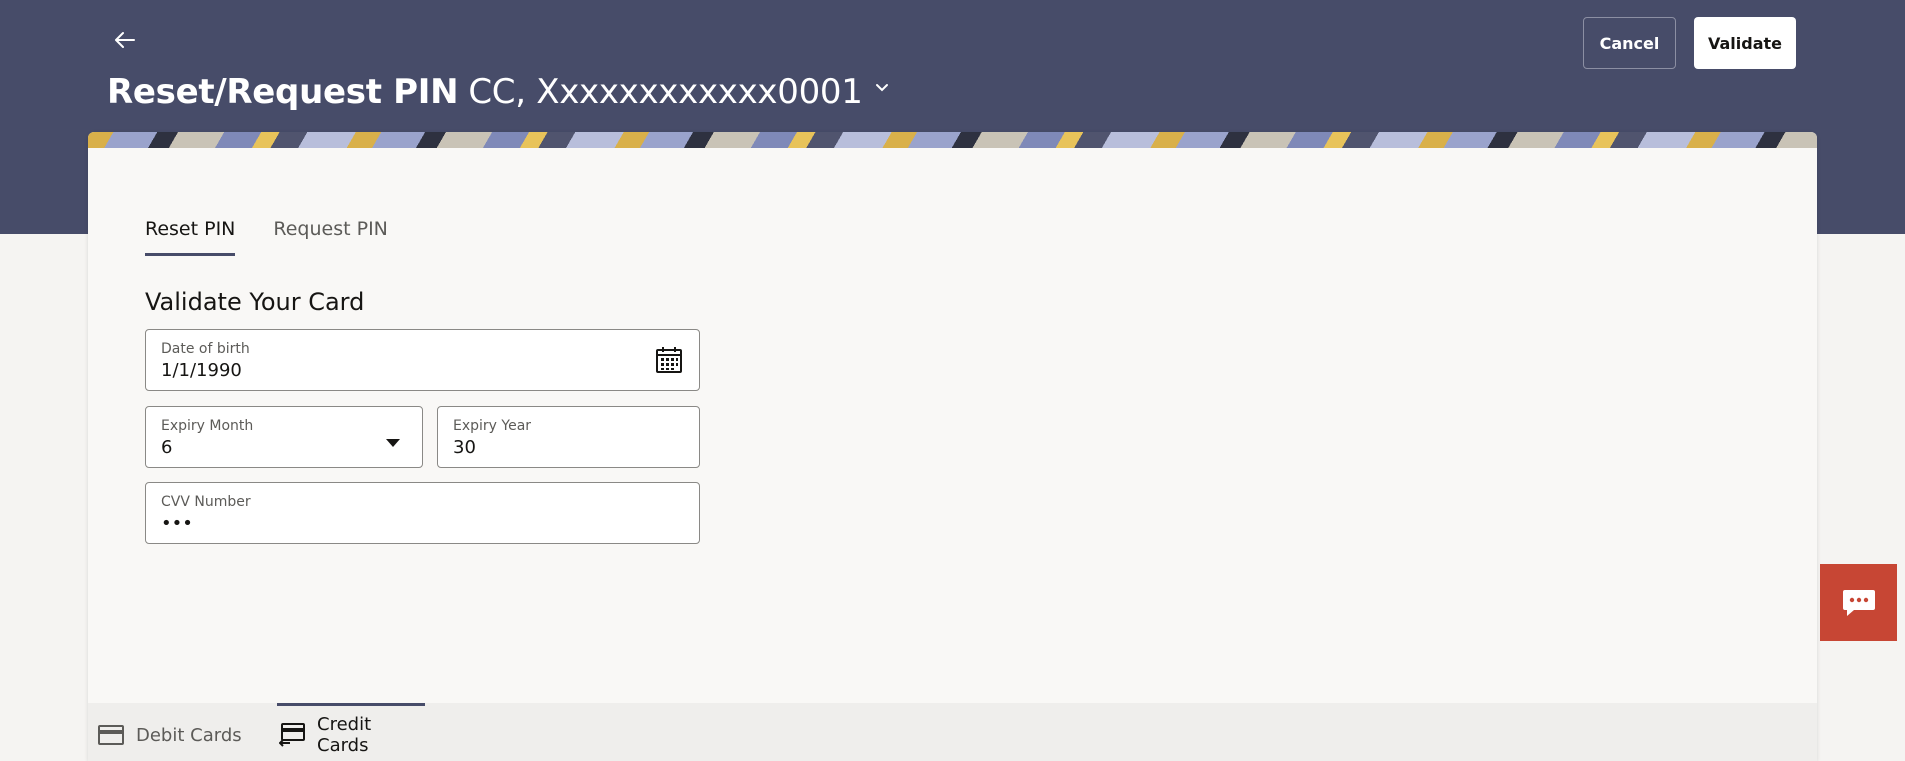 This screenshot has width=1905, height=761. I want to click on date-of-birth-label: Date of birth, so click(205, 349).